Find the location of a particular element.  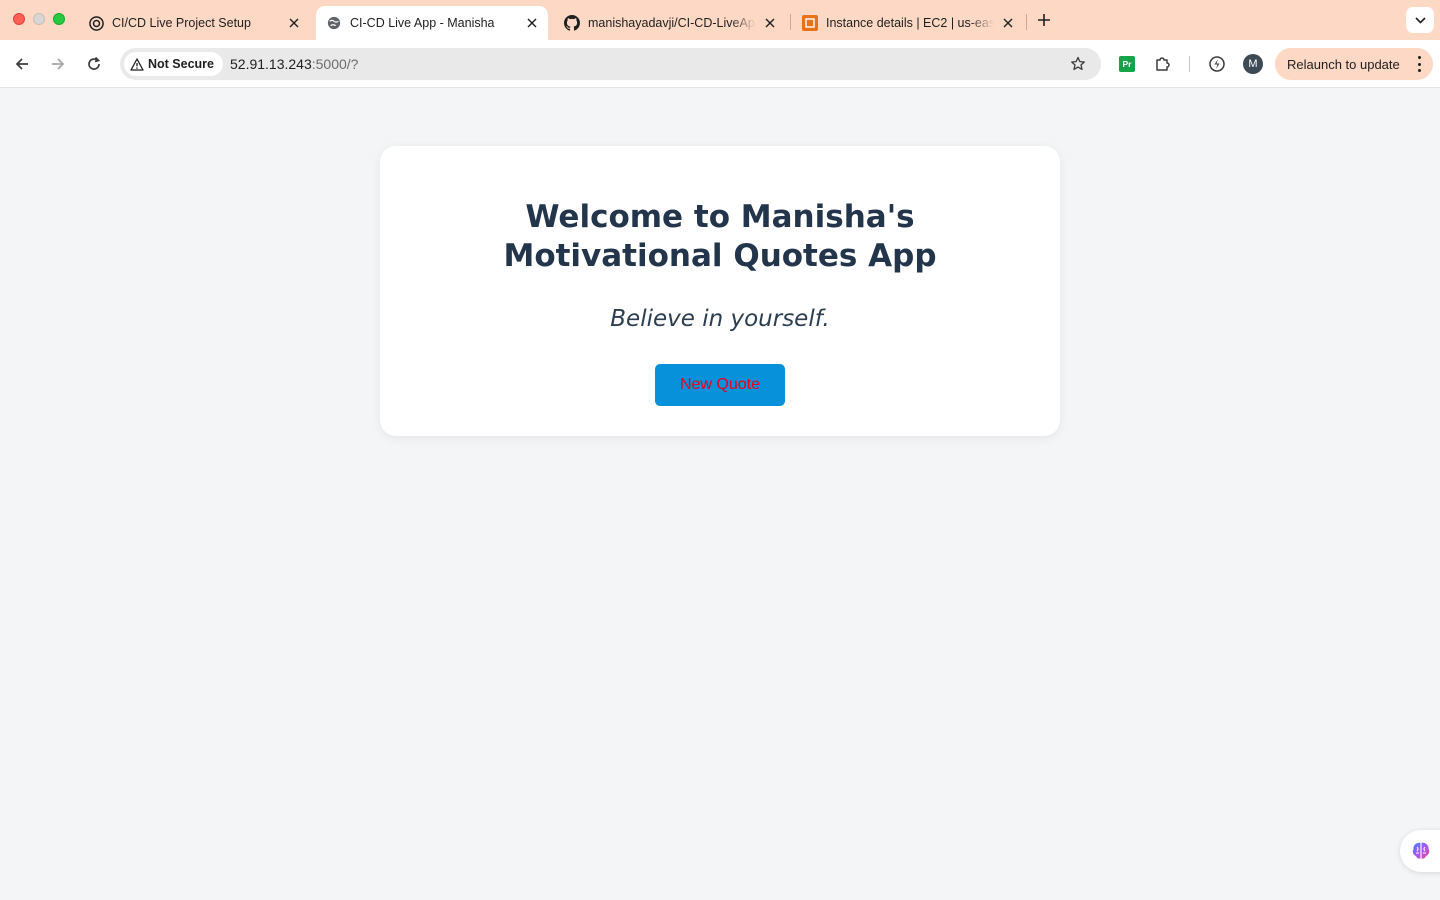

performance-button is located at coordinates (1217, 64).